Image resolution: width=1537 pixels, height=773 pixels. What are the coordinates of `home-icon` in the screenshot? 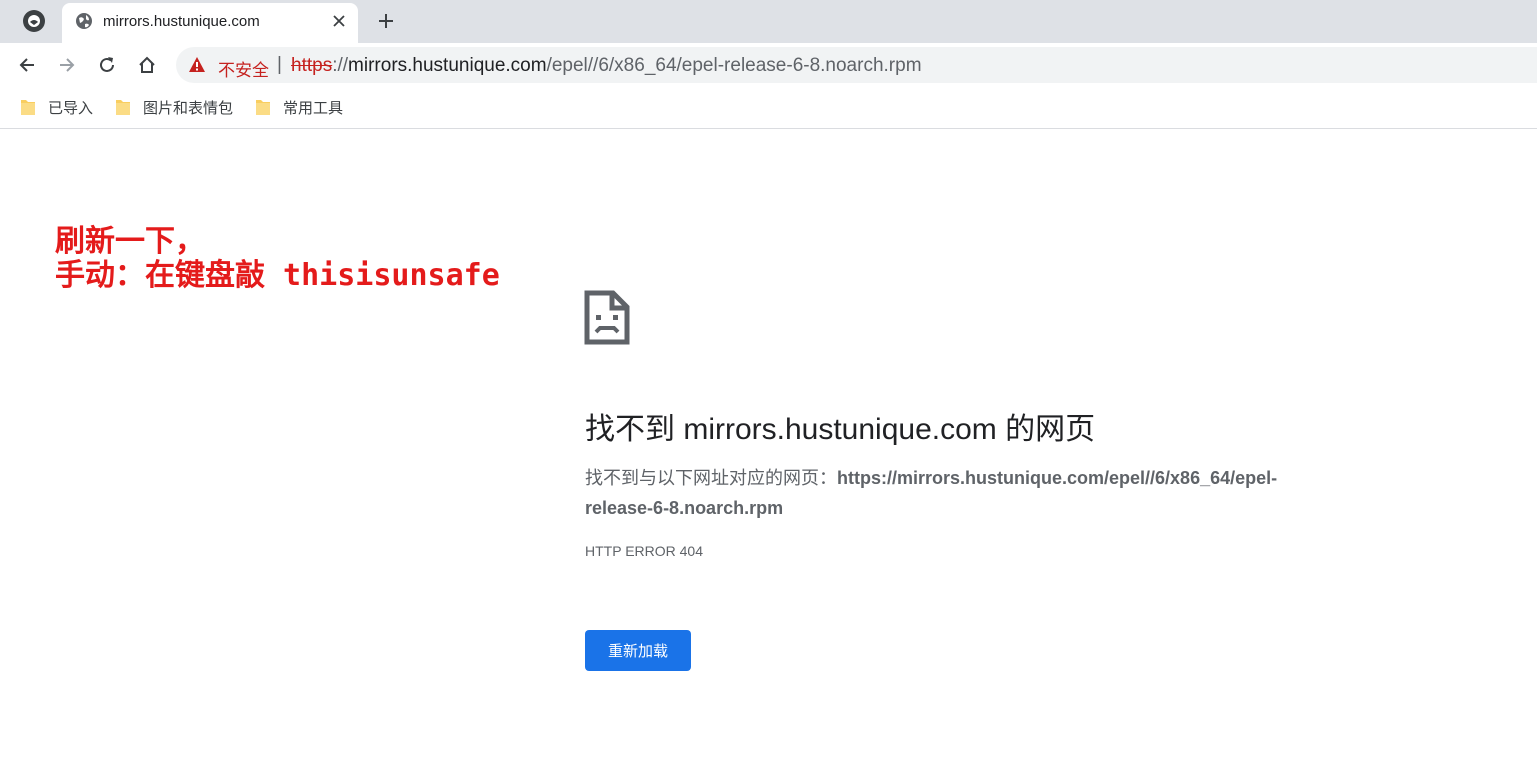 It's located at (147, 65).